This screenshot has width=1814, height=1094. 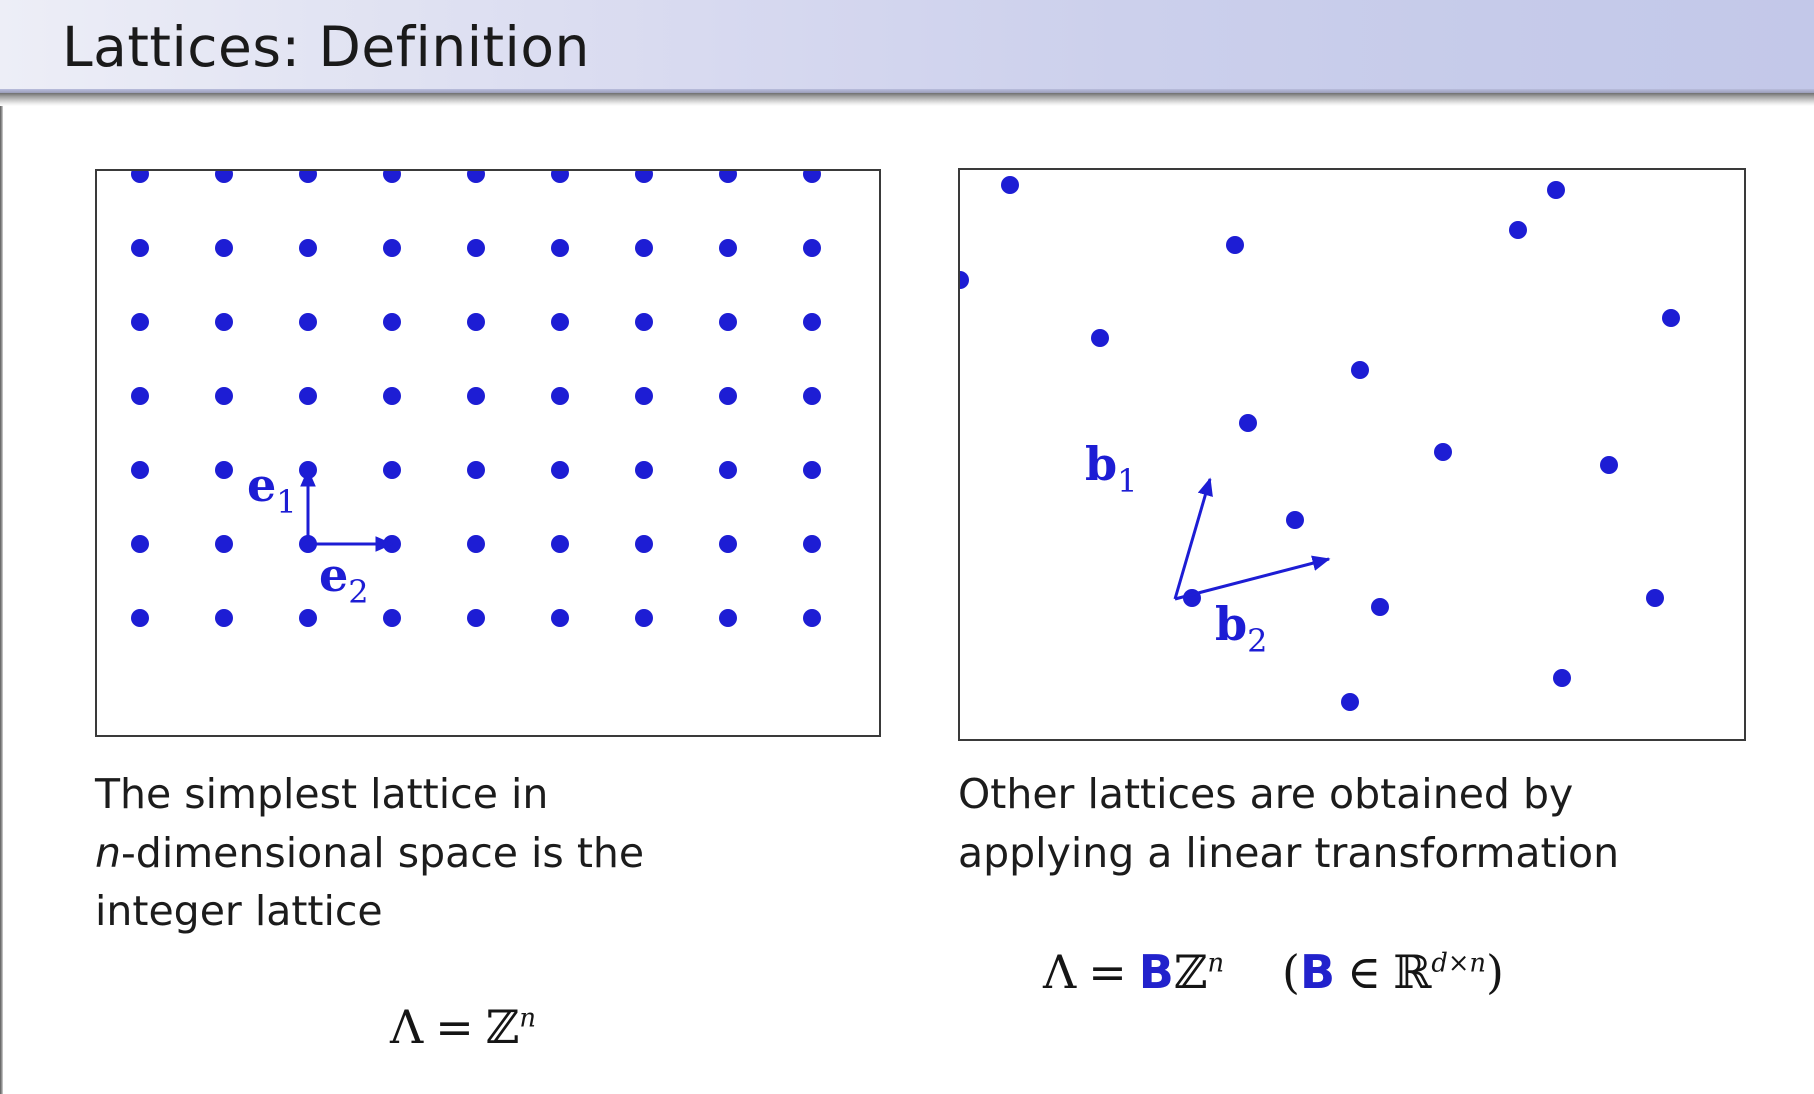 What do you see at coordinates (383, 852) in the screenshot?
I see `caption-left-line-2-rest: -dimensional space is the` at bounding box center [383, 852].